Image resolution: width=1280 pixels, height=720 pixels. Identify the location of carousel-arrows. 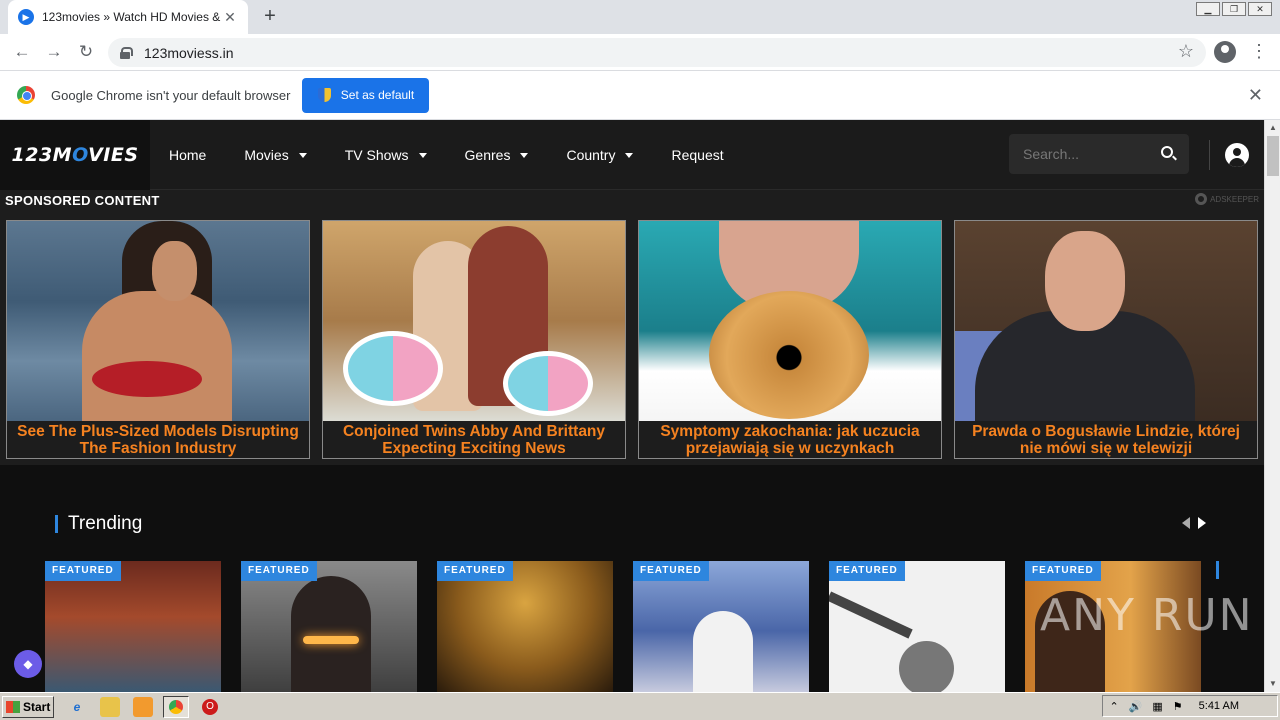
(1194, 523).